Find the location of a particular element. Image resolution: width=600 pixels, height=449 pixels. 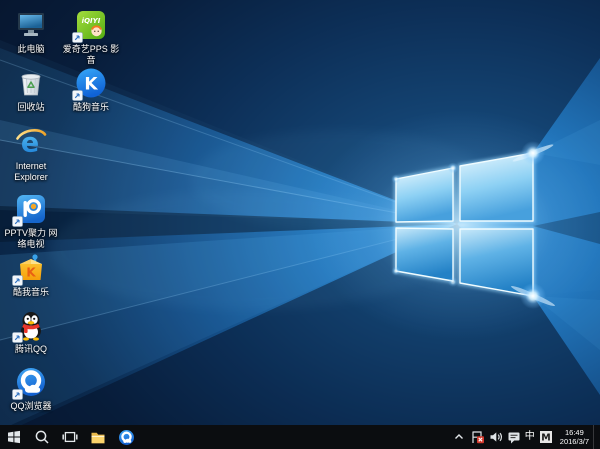

icon-label: 酷狗音乐 is located at coordinates (90, 107).